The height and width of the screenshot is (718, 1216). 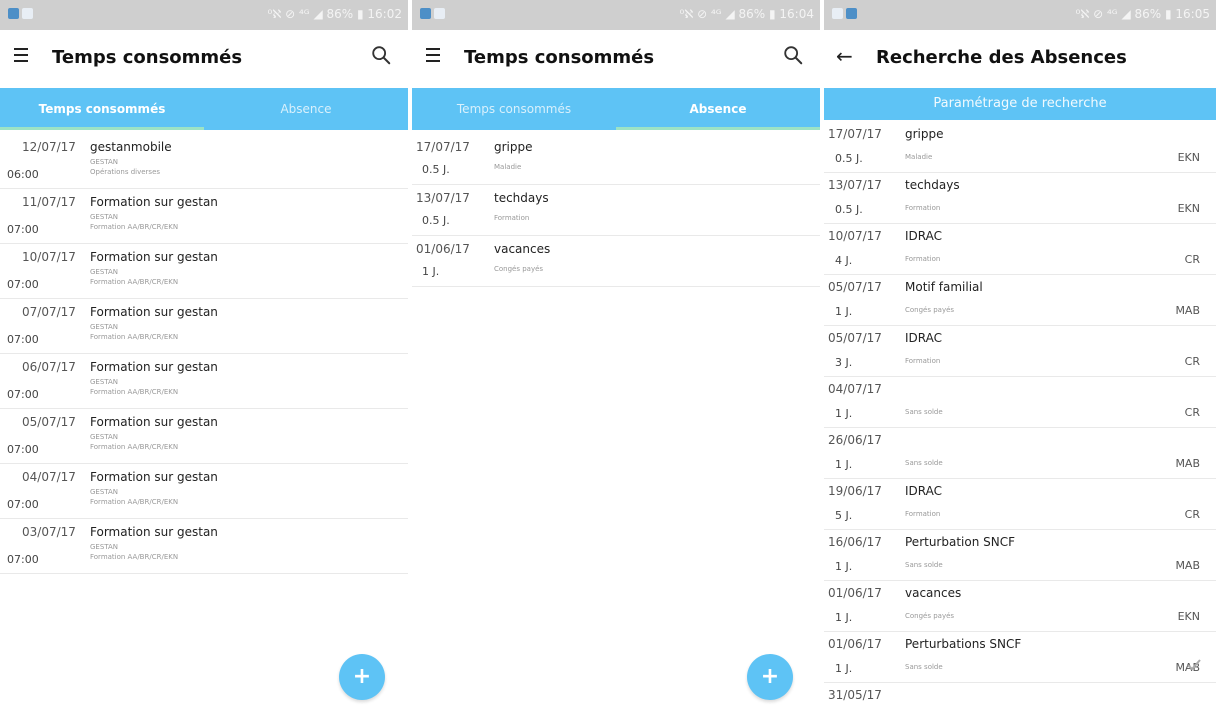 What do you see at coordinates (844, 515) in the screenshot?
I see `absence-duration: 5 J.` at bounding box center [844, 515].